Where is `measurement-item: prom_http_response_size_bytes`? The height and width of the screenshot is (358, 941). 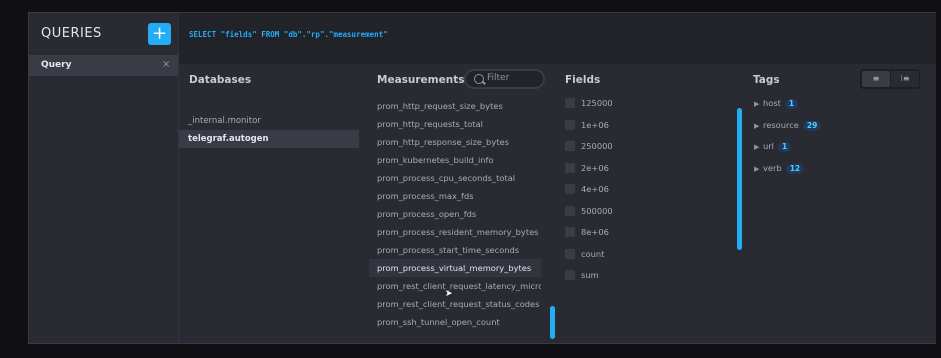 measurement-item: prom_http_response_size_bytes is located at coordinates (455, 142).